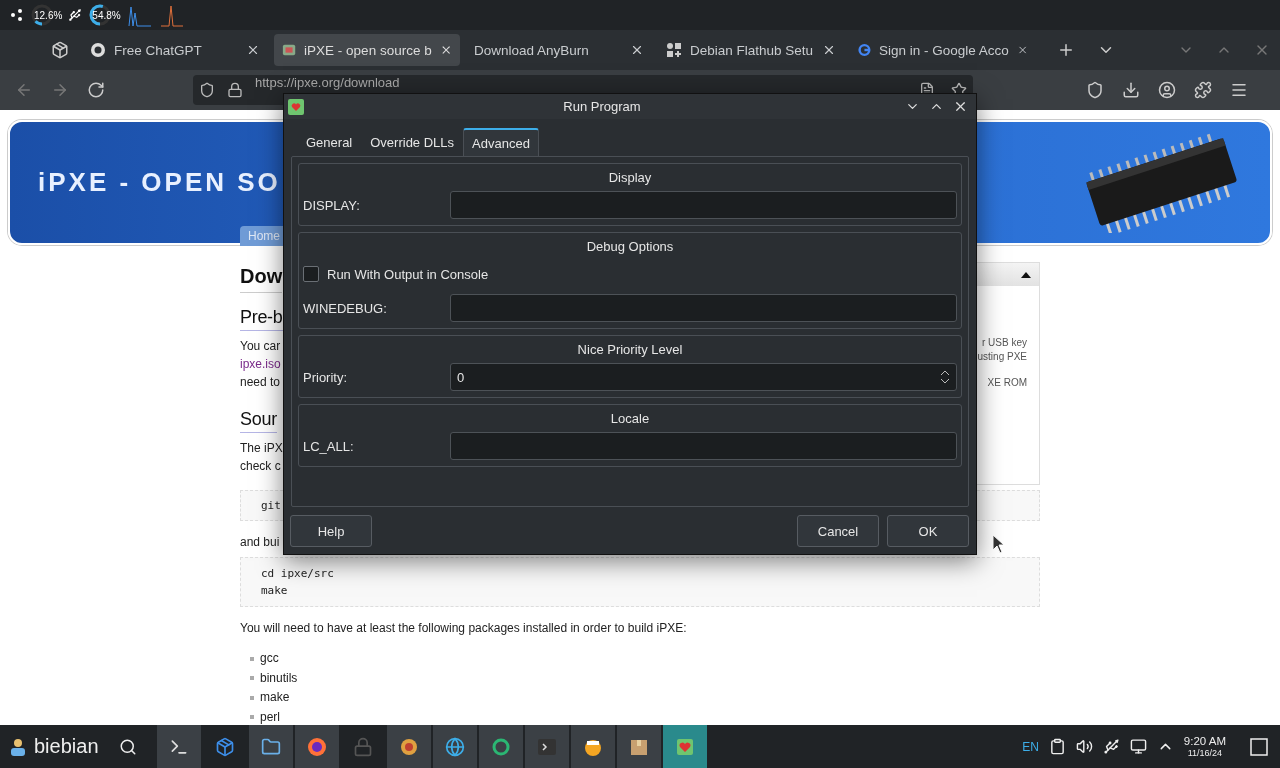  What do you see at coordinates (463, 628) in the screenshot?
I see `paragraph-text: You will need to have at least the following packages installed in order to build iPXE:` at bounding box center [463, 628].